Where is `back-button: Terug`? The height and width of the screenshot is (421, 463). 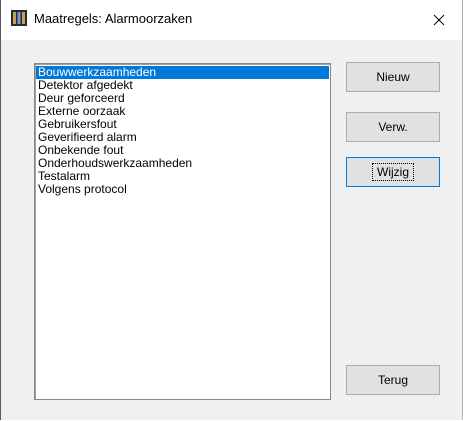 back-button: Terug is located at coordinates (393, 380).